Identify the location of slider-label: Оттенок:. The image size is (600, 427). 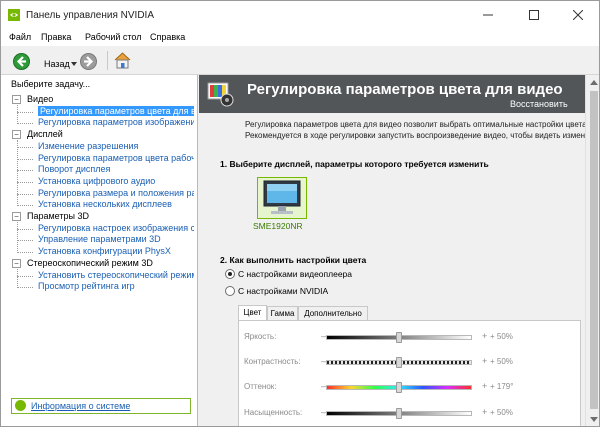
(260, 386).